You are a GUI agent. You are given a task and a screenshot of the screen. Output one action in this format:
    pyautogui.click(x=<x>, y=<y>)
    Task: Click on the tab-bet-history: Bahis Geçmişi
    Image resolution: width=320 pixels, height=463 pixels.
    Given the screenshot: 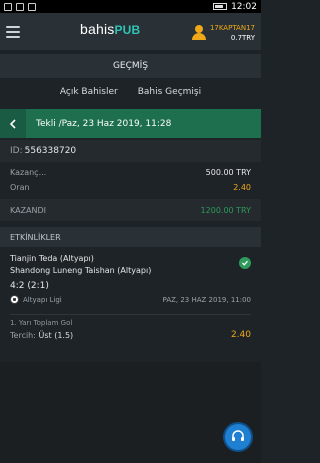 What is the action you would take?
    pyautogui.click(x=169, y=92)
    